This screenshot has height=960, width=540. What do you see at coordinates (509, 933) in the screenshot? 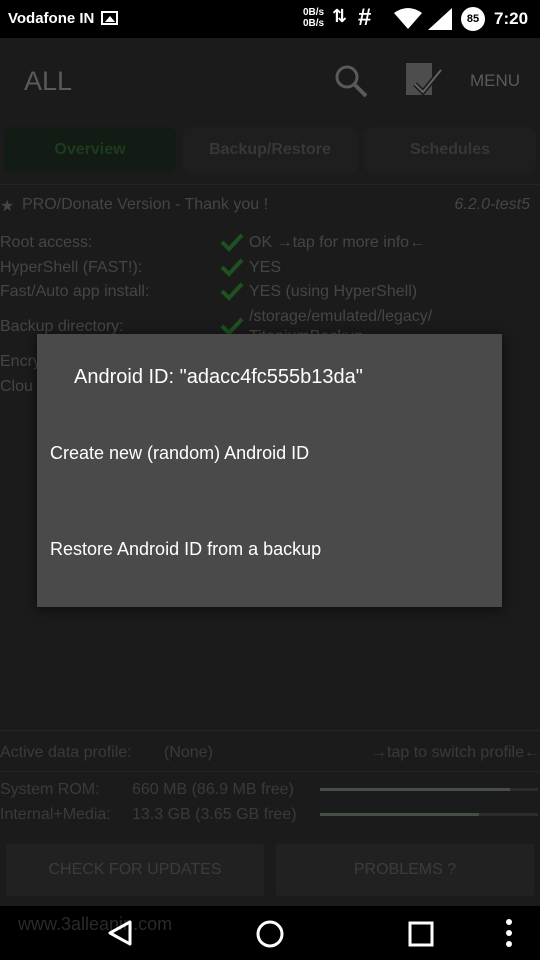
I see `more-options-icon` at bounding box center [509, 933].